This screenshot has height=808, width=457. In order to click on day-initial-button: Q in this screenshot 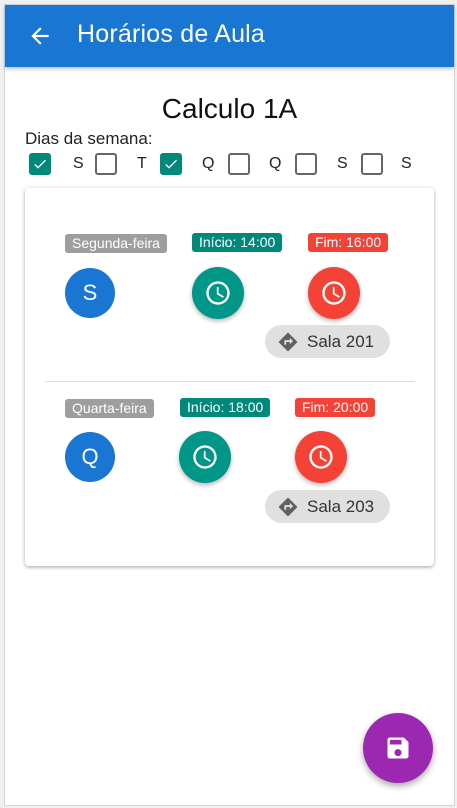, I will do `click(90, 457)`.